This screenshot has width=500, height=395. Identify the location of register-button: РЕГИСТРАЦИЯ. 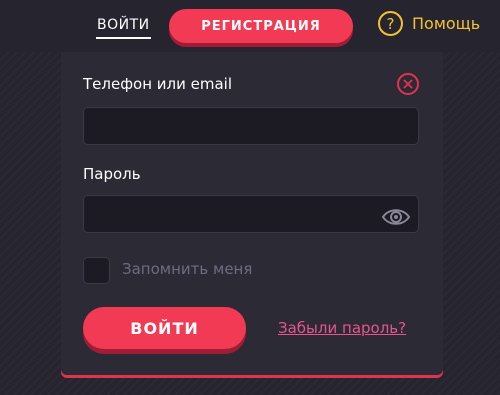
(261, 26).